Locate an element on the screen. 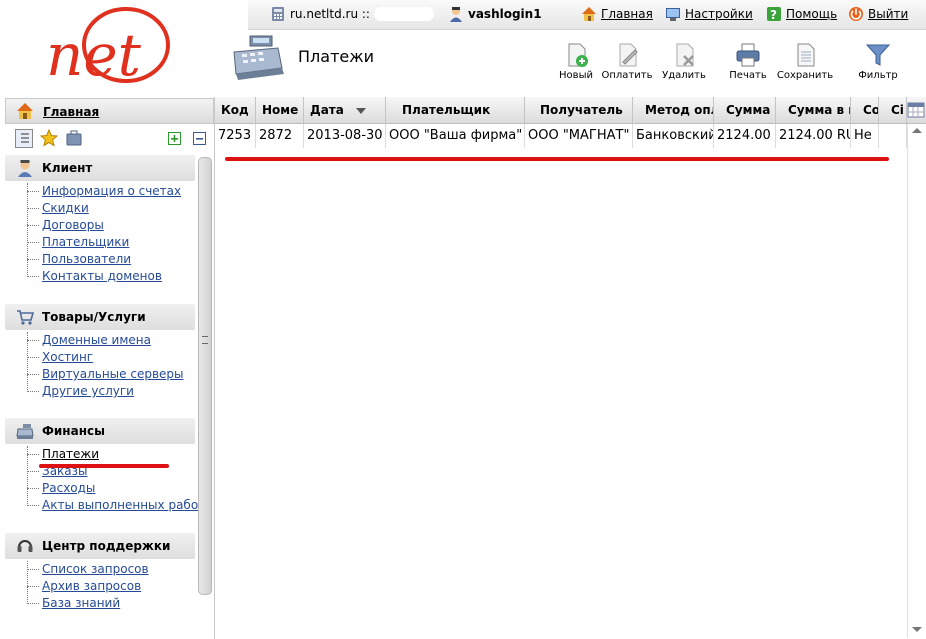 This screenshot has width=926, height=639. save-button: Сохранить is located at coordinates (805, 61).